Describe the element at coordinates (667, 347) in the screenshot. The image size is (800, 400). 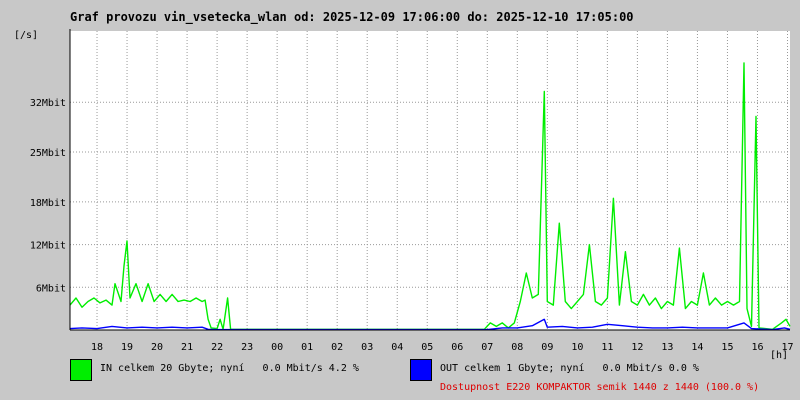
I see `x-tick-label: 13` at that location.